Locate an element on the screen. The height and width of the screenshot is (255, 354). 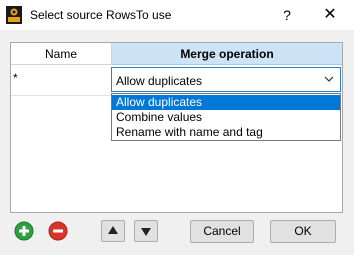
app-icon is located at coordinates (14, 15).